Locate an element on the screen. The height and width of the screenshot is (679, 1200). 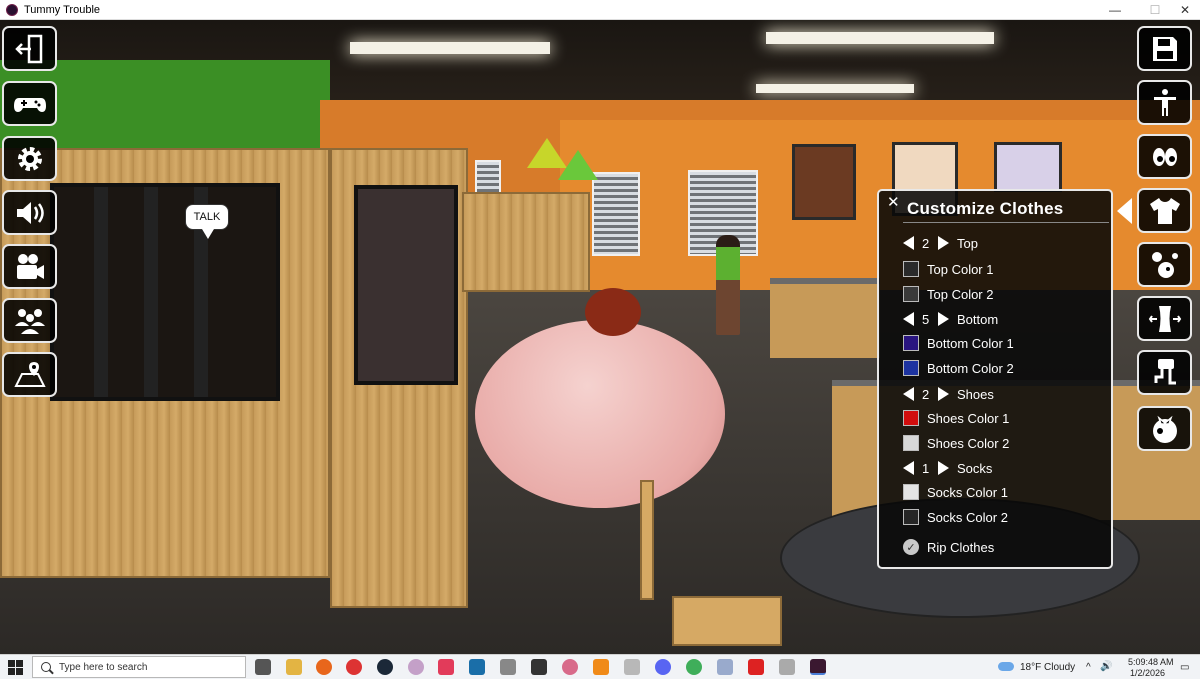
firefox-icon is located at coordinates (324, 667).